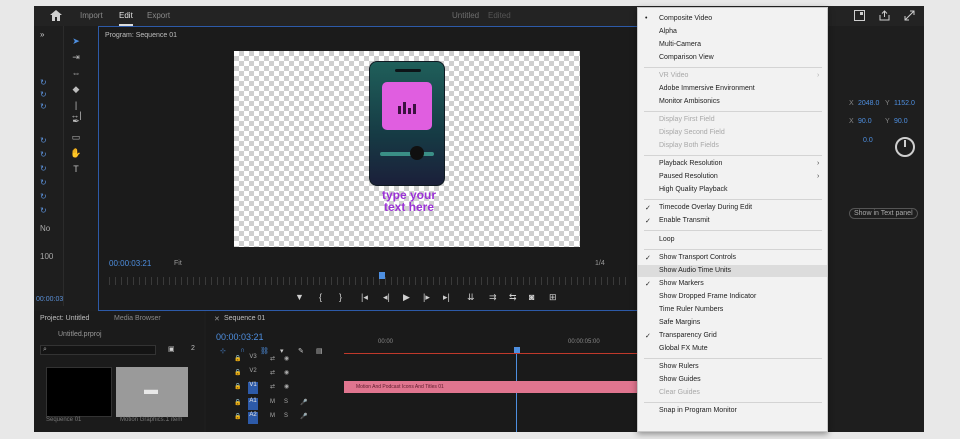 This screenshot has width=960, height=439. I want to click on camera-icon: ◙, so click(531, 297).